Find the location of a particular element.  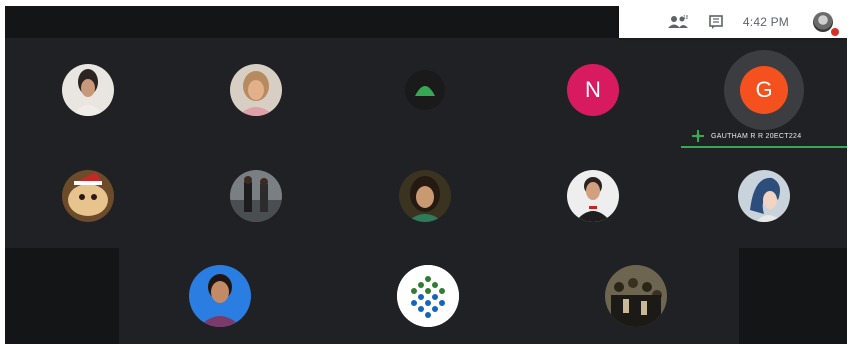

participant-logo is located at coordinates (428, 296).